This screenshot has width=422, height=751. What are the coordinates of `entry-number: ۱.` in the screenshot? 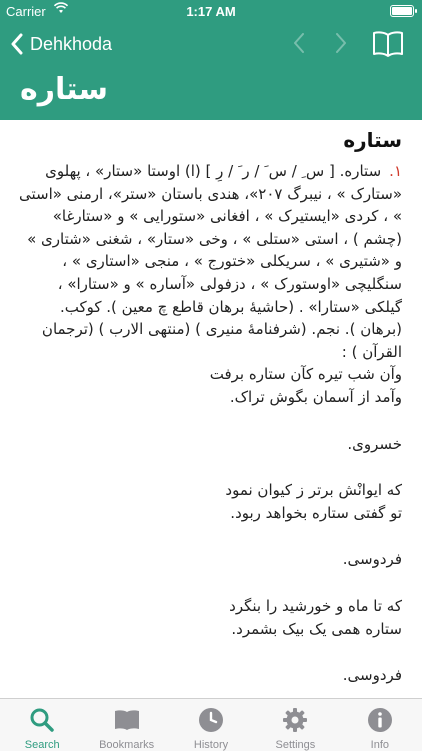 It's located at (395, 171).